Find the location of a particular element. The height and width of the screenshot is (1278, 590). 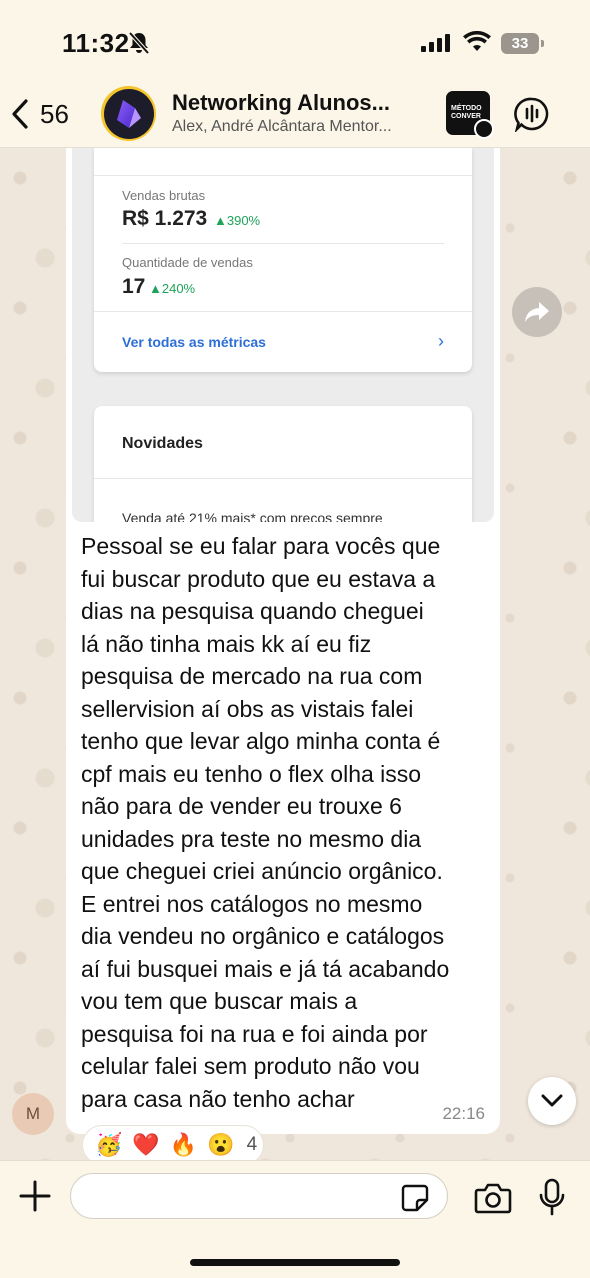

message-time: 22:16 is located at coordinates (463, 1113).